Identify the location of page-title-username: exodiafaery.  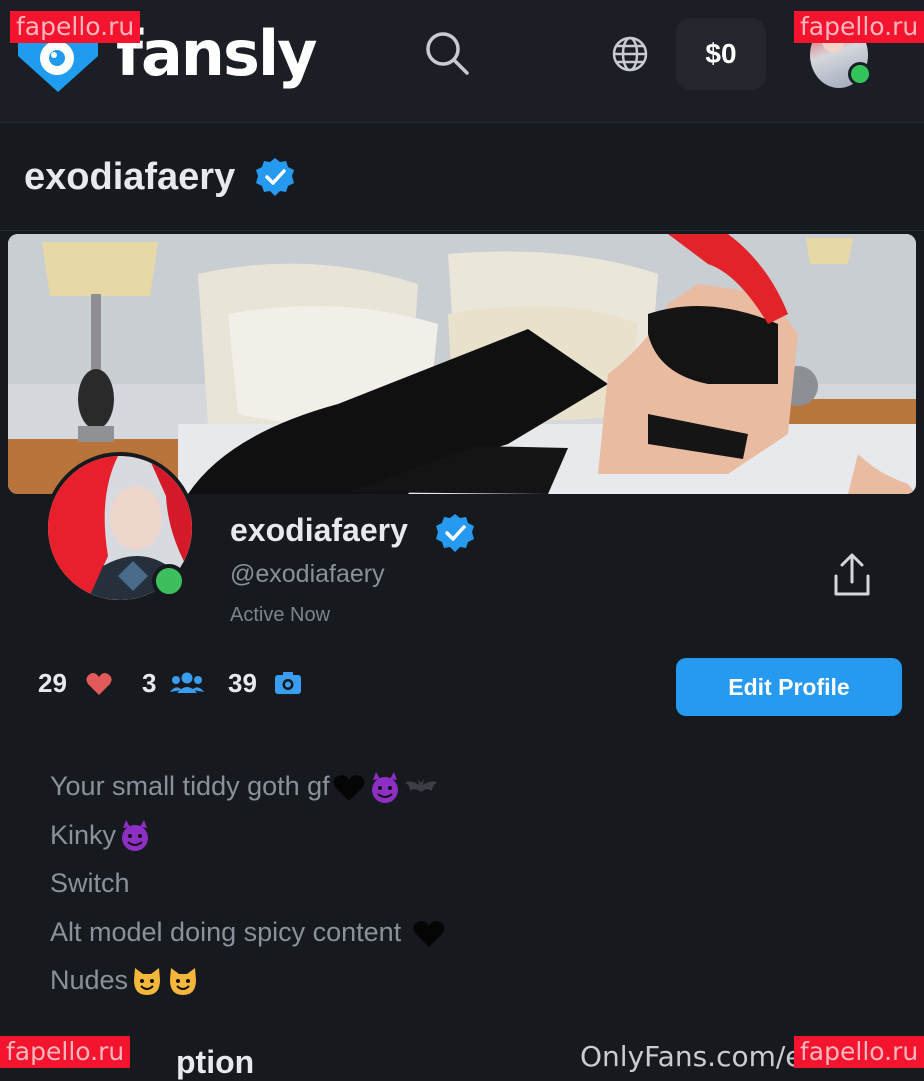
(130, 177).